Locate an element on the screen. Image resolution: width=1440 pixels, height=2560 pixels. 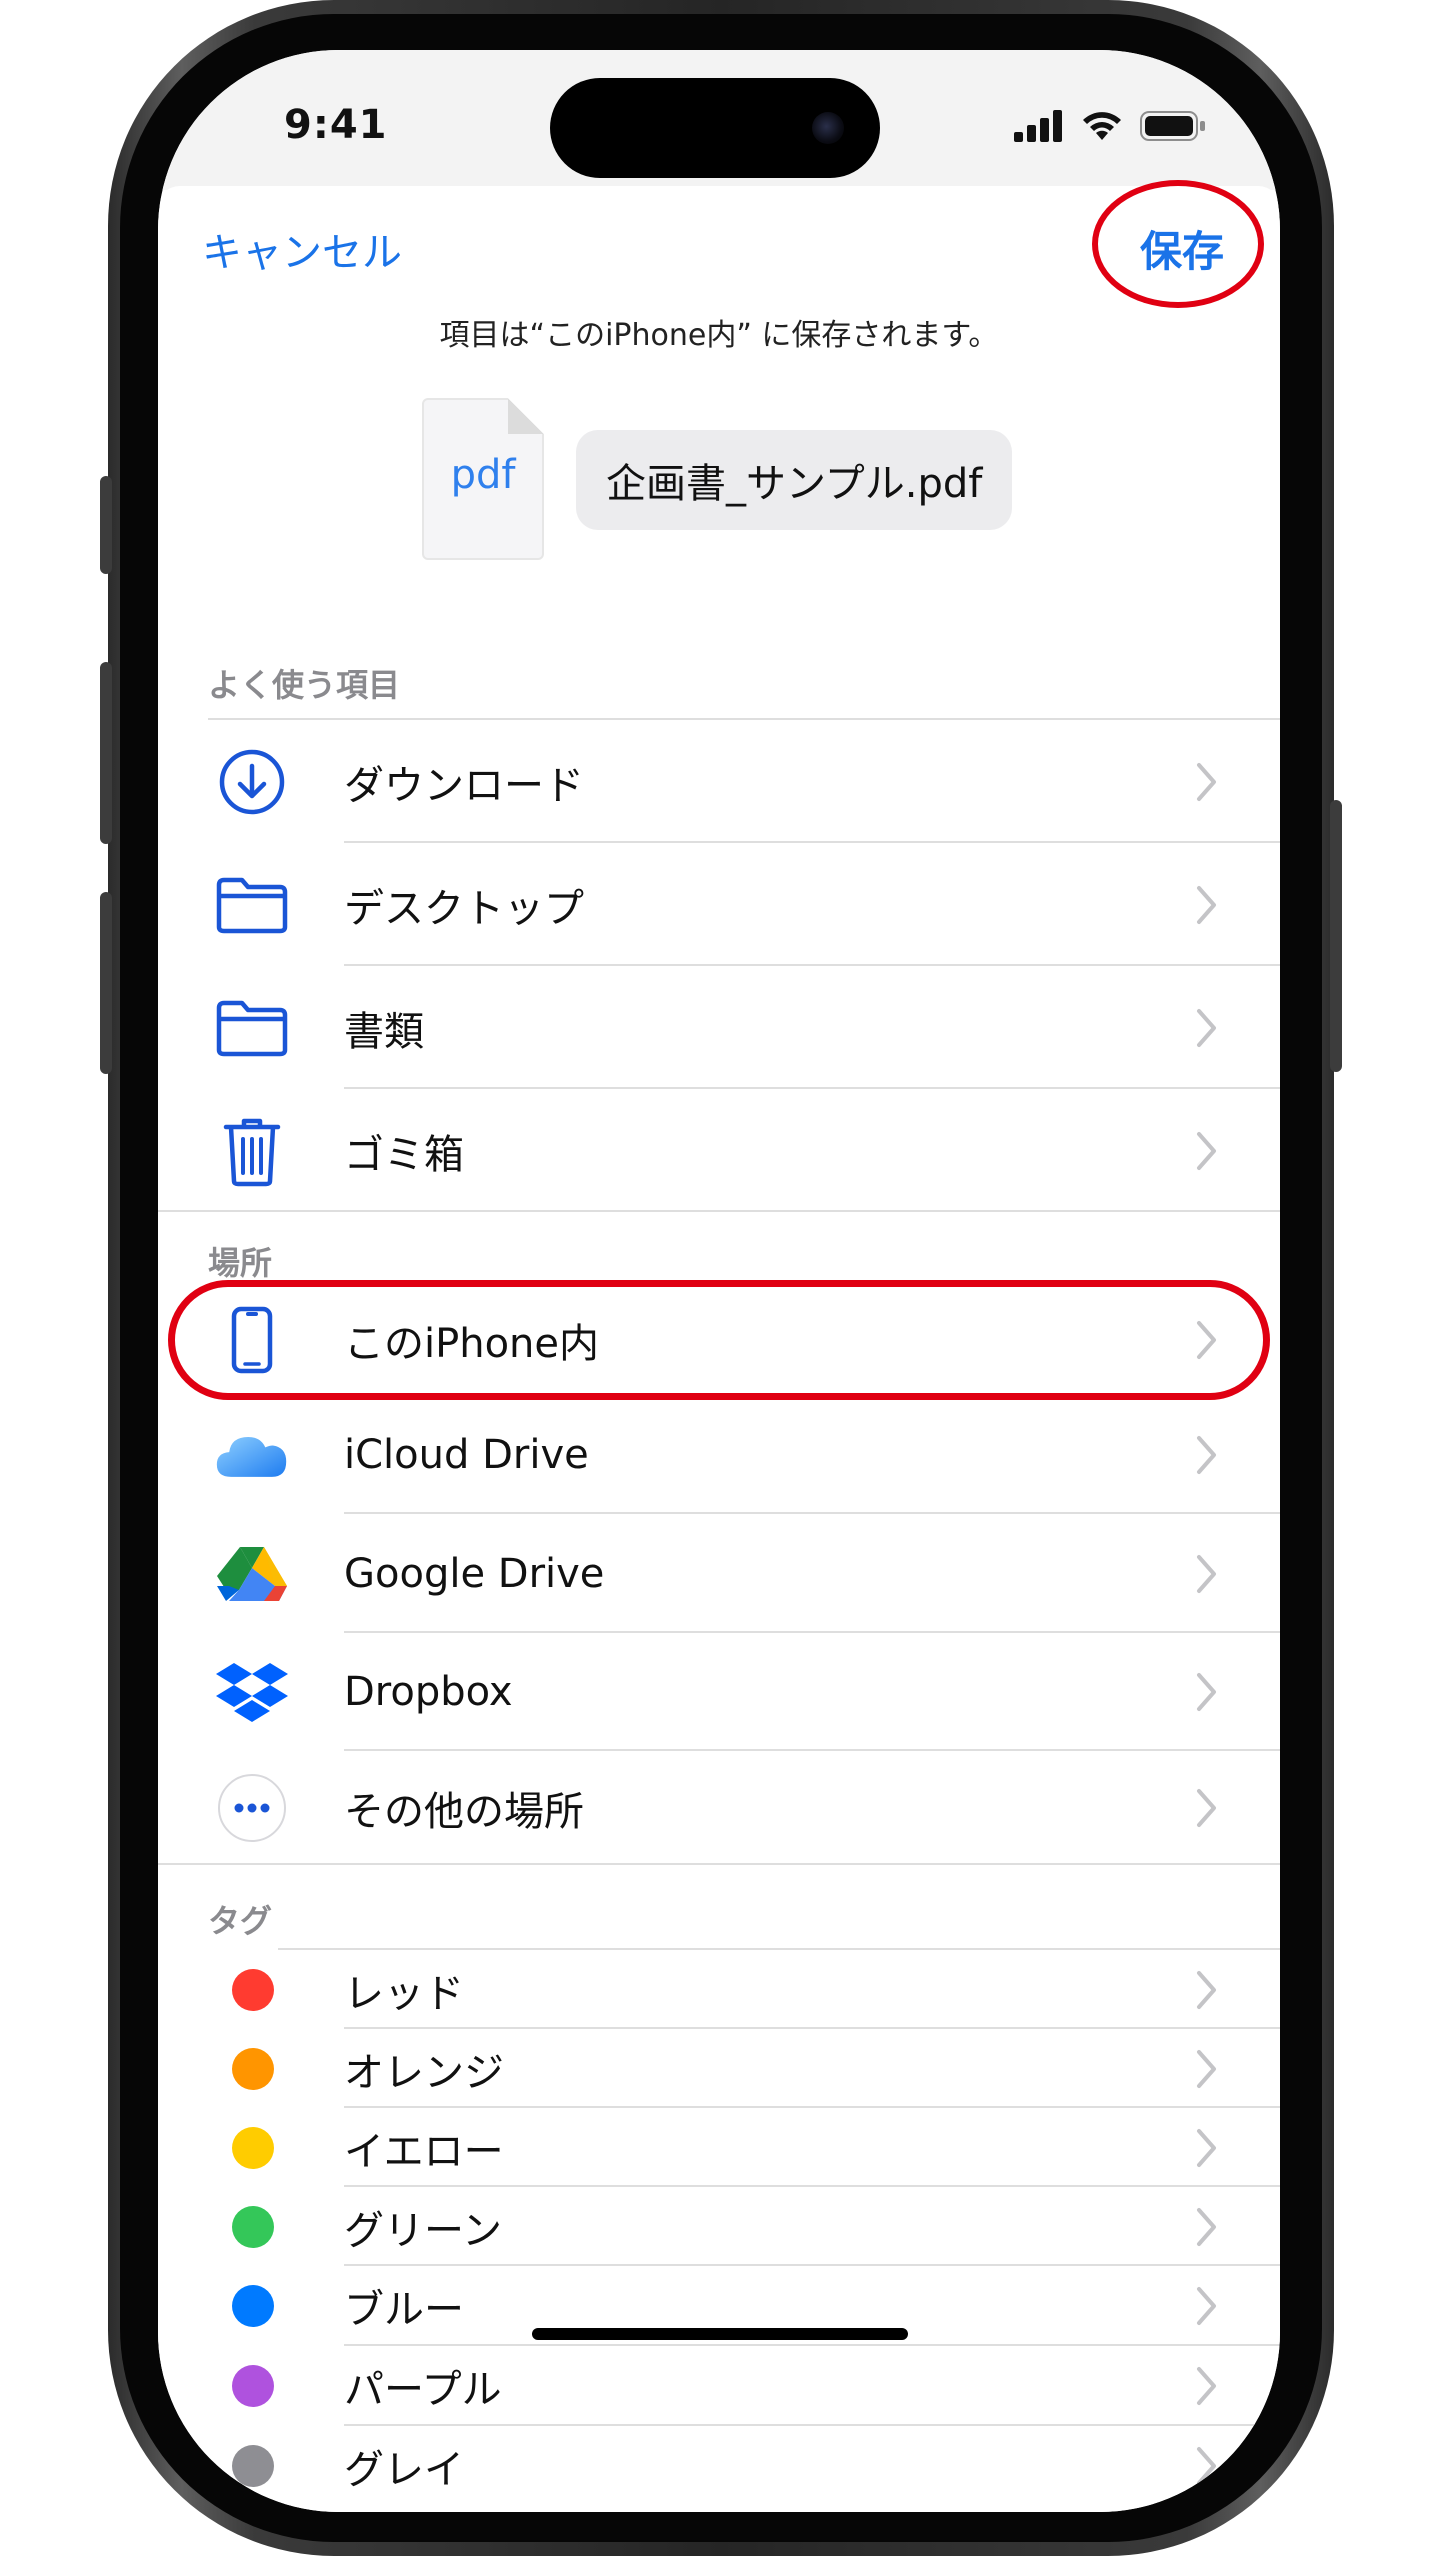
dynamic-island is located at coordinates (715, 128).